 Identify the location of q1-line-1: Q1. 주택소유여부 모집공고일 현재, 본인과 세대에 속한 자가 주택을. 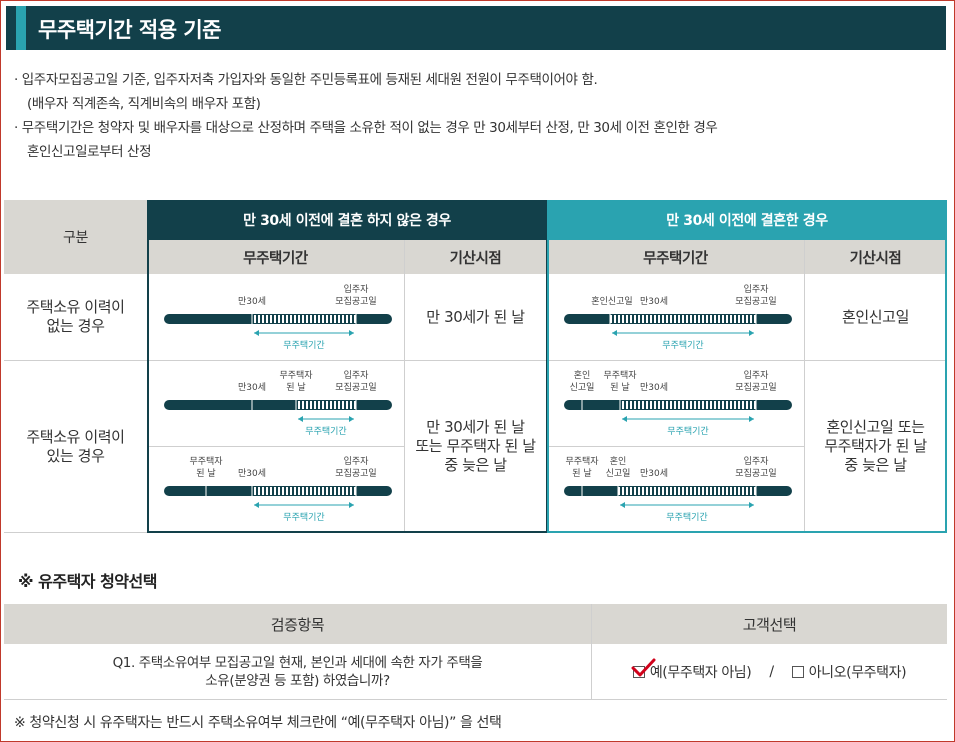
(297, 662).